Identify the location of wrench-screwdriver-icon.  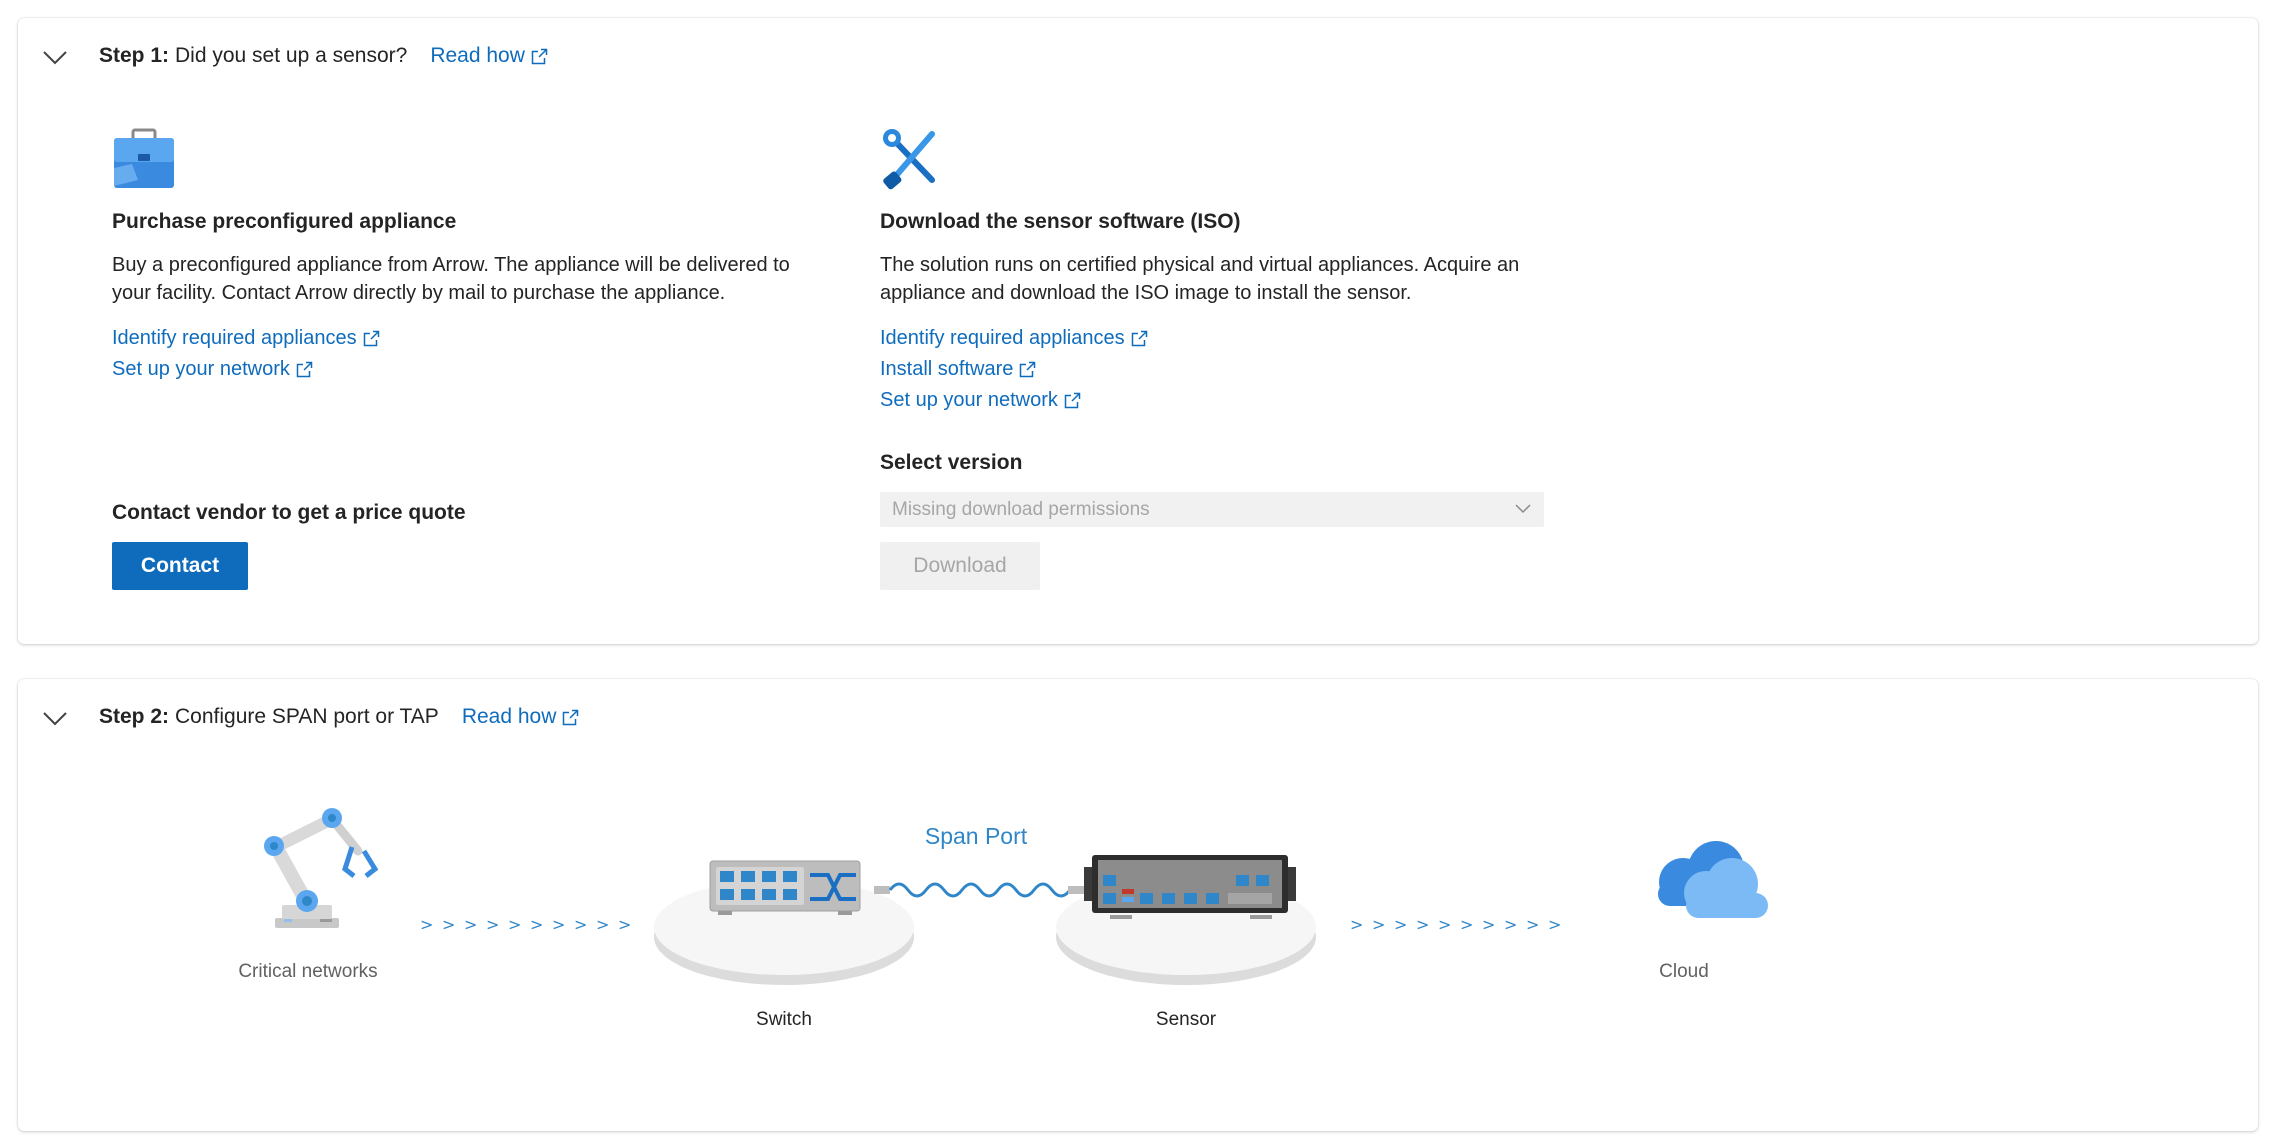
(909, 159).